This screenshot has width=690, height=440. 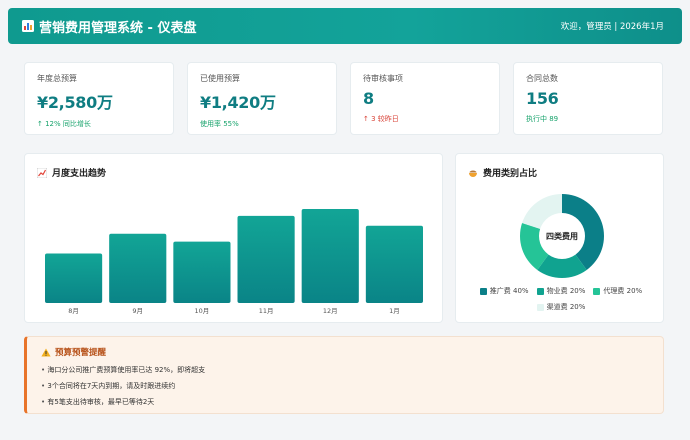 What do you see at coordinates (64, 124) in the screenshot?
I see `stat-sub: ↑ 12% 同比增长` at bounding box center [64, 124].